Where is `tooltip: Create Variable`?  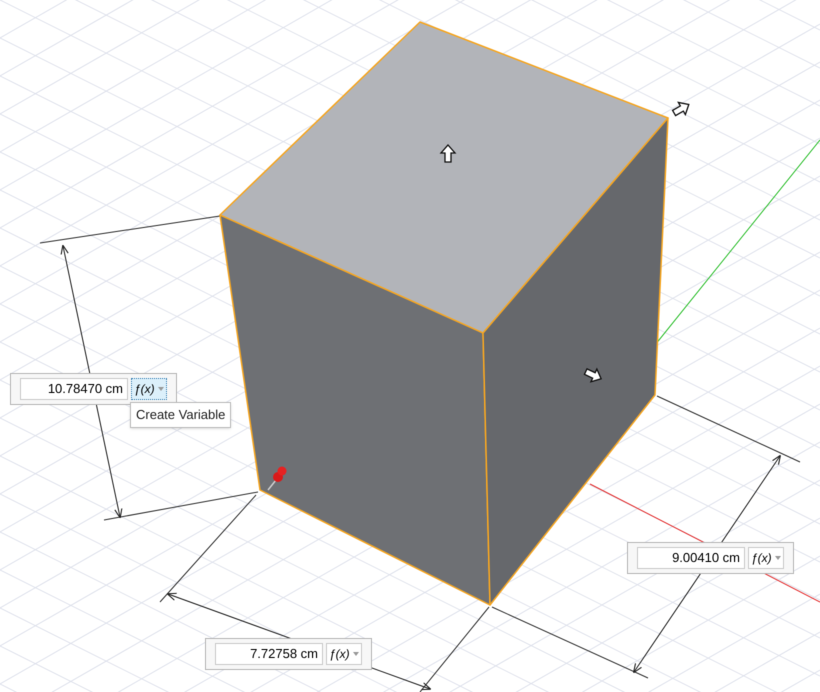 tooltip: Create Variable is located at coordinates (181, 415).